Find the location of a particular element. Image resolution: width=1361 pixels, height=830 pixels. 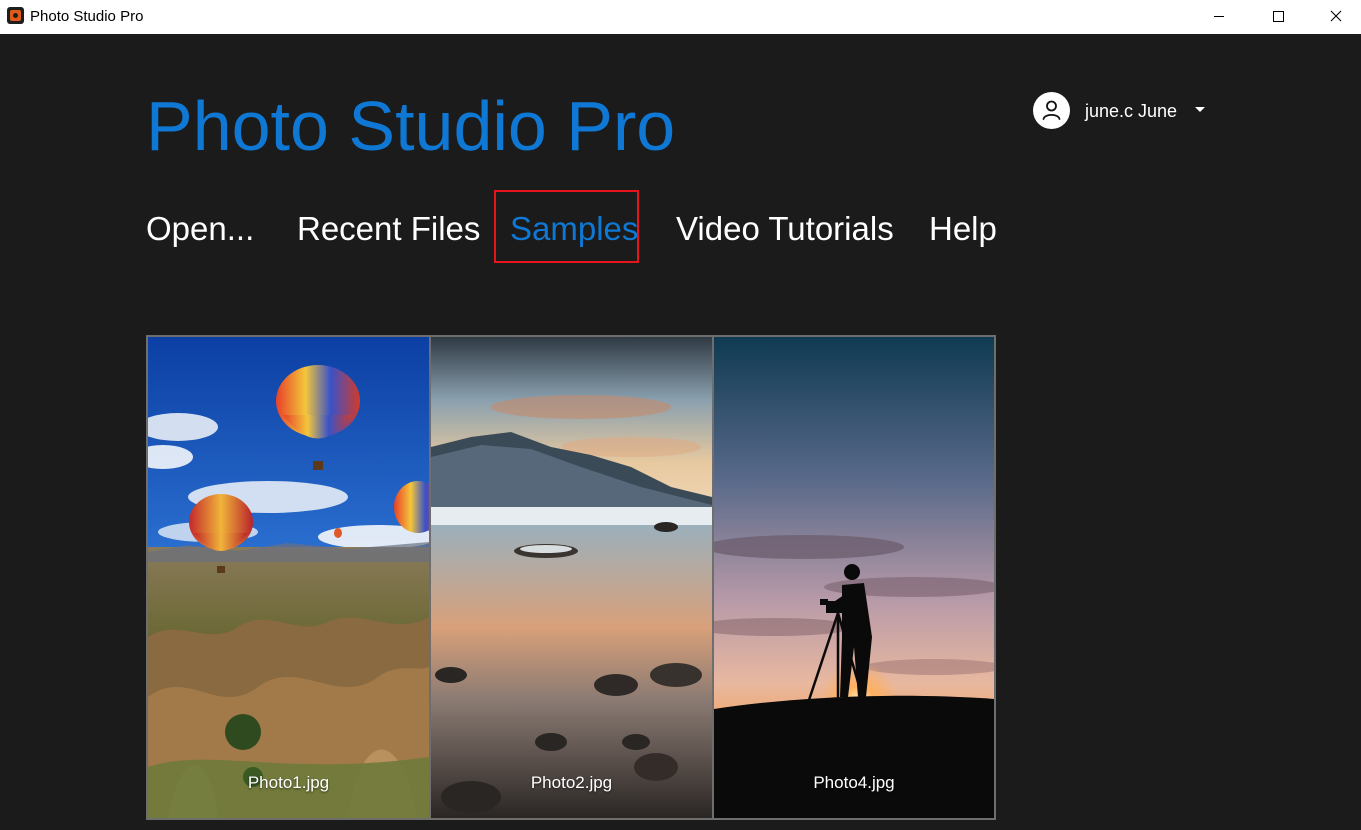

close-icon is located at coordinates (1336, 16).